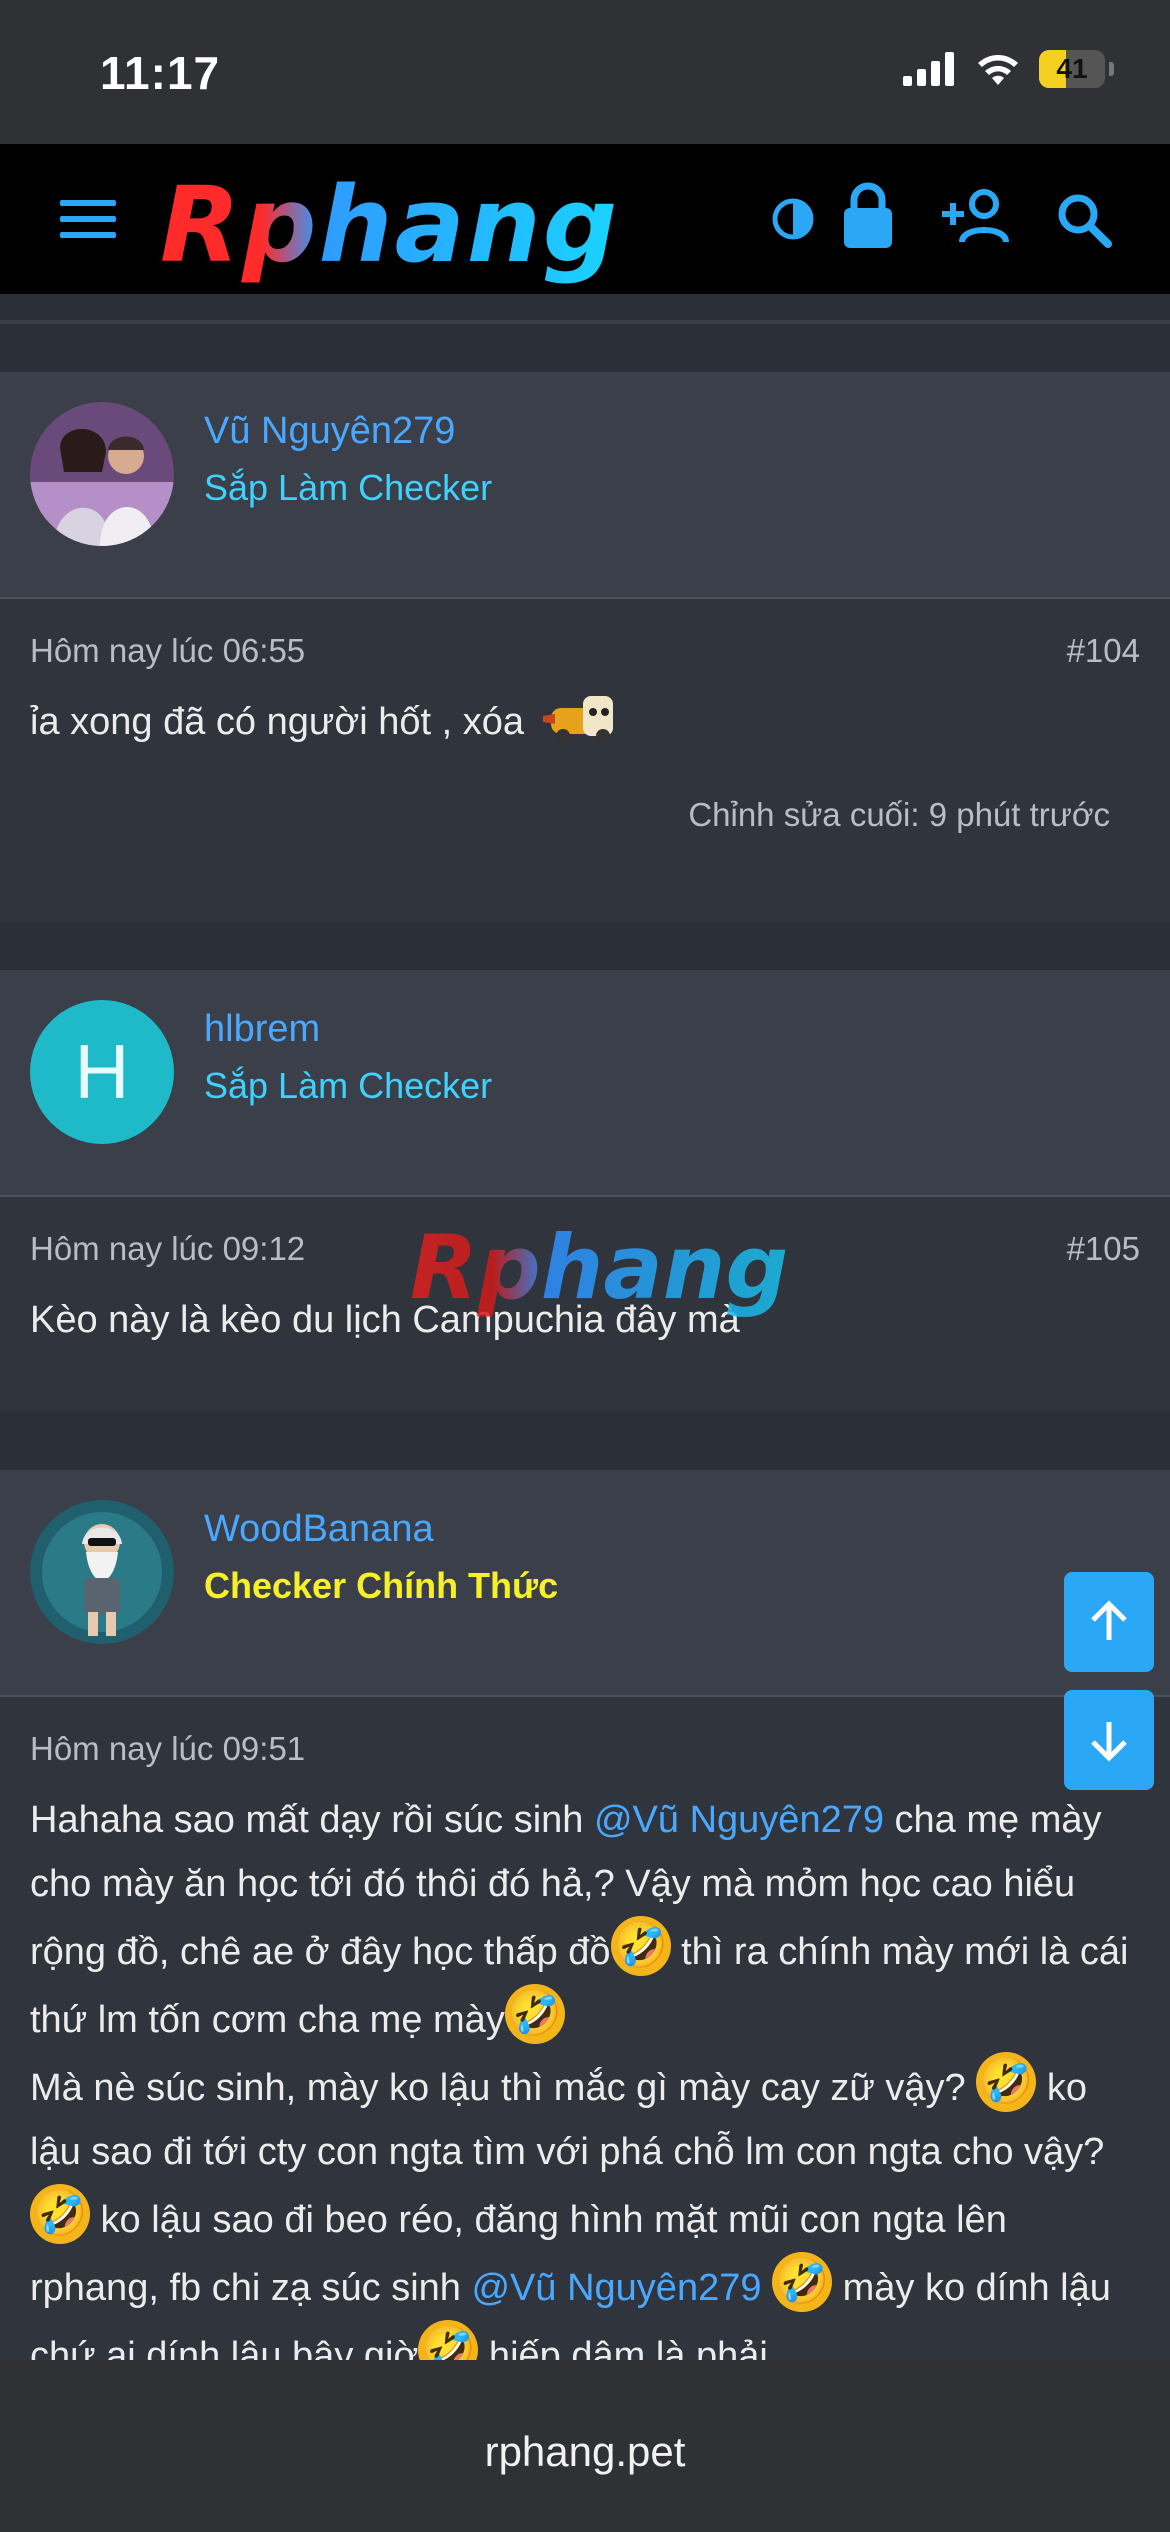 This screenshot has height=2532, width=1170. I want to click on thread-divider, so click(585, 322).